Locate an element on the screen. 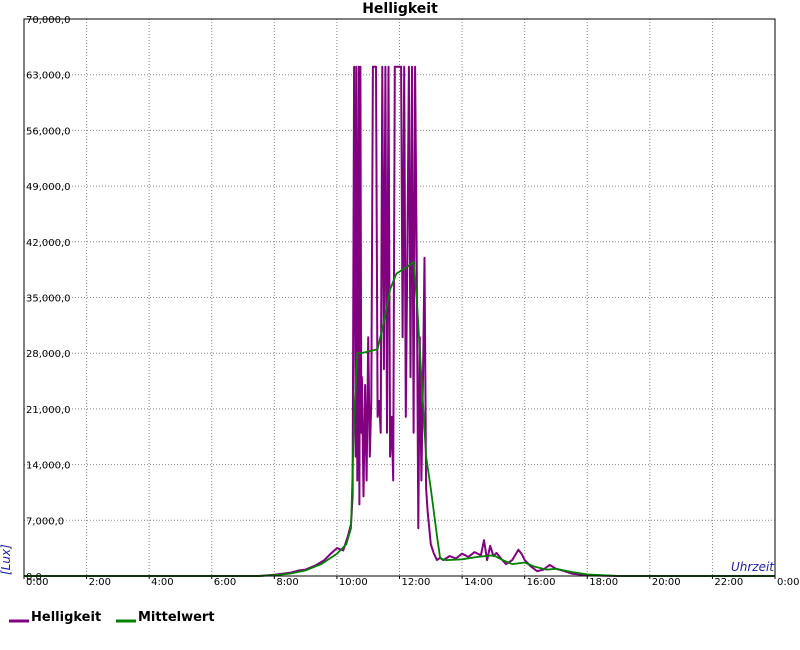 The image size is (800, 650). x-tick-label: 12:00 is located at coordinates (416, 582).